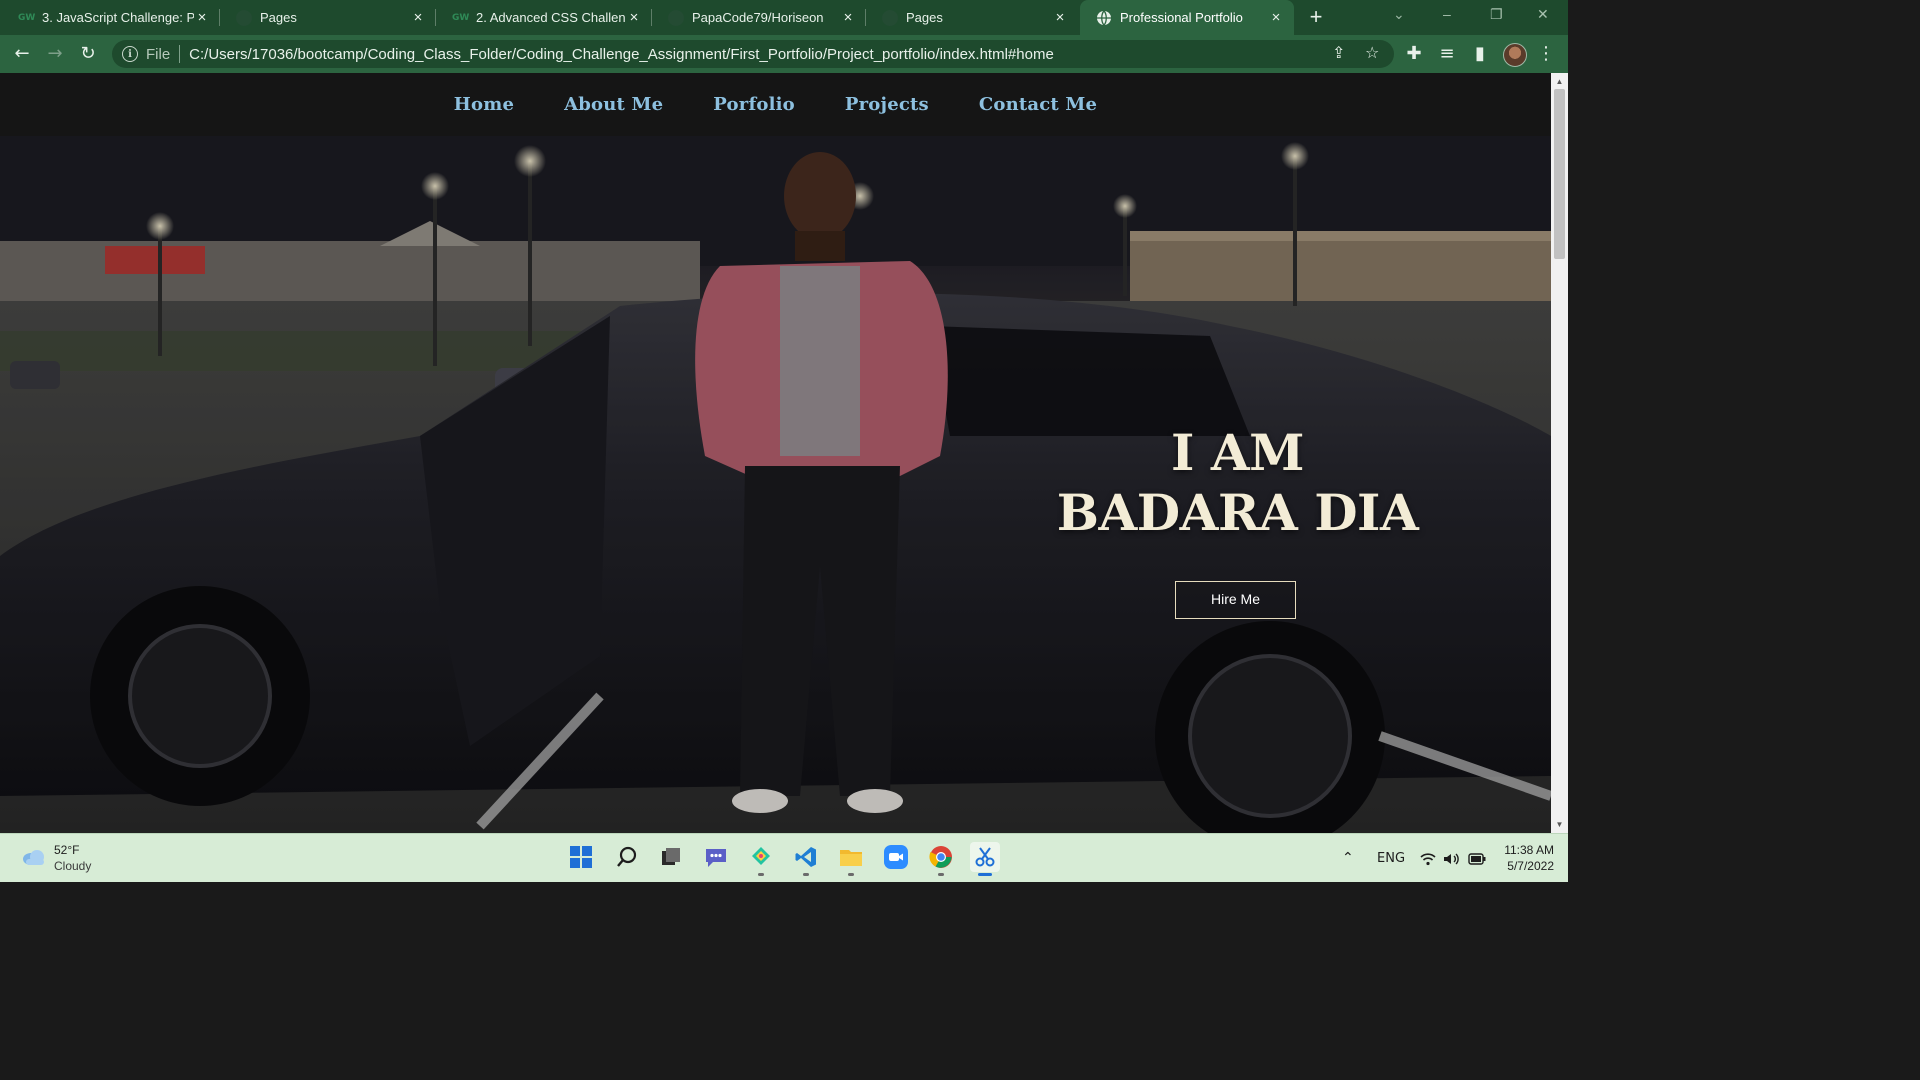 The image size is (1920, 1080). I want to click on weather-temperature: 52°F, so click(66, 850).